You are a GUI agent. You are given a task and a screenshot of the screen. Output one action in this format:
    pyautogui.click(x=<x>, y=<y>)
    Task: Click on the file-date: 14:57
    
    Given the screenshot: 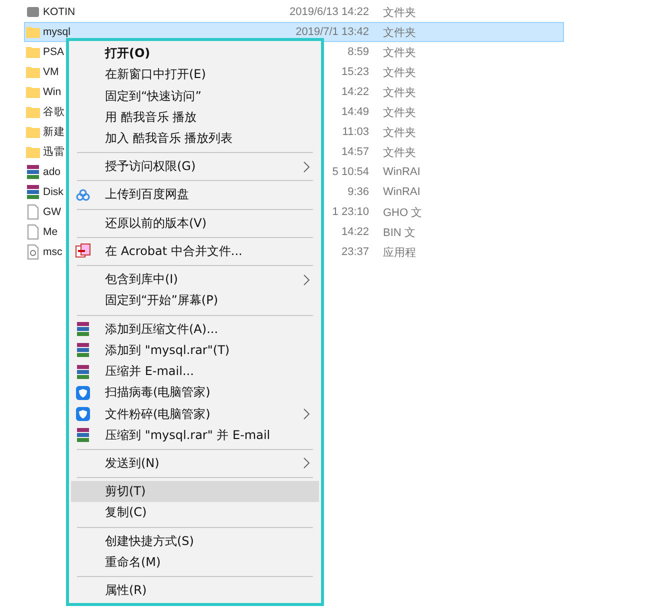 What is the action you would take?
    pyautogui.click(x=355, y=152)
    